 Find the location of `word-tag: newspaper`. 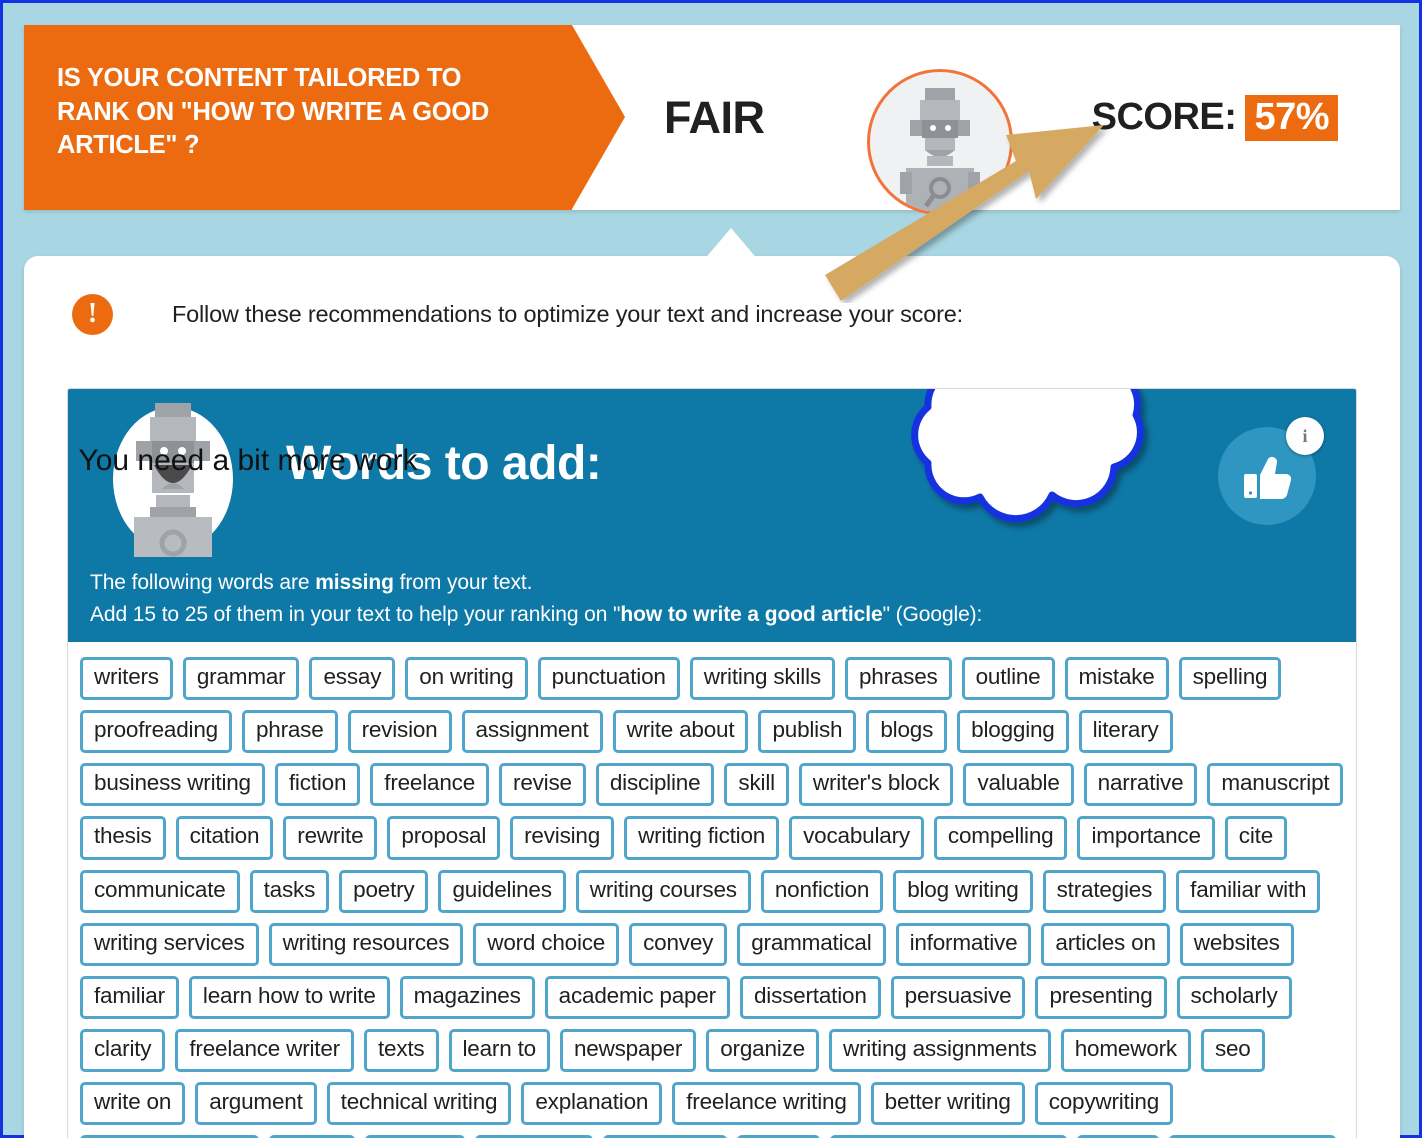

word-tag: newspaper is located at coordinates (628, 1050).